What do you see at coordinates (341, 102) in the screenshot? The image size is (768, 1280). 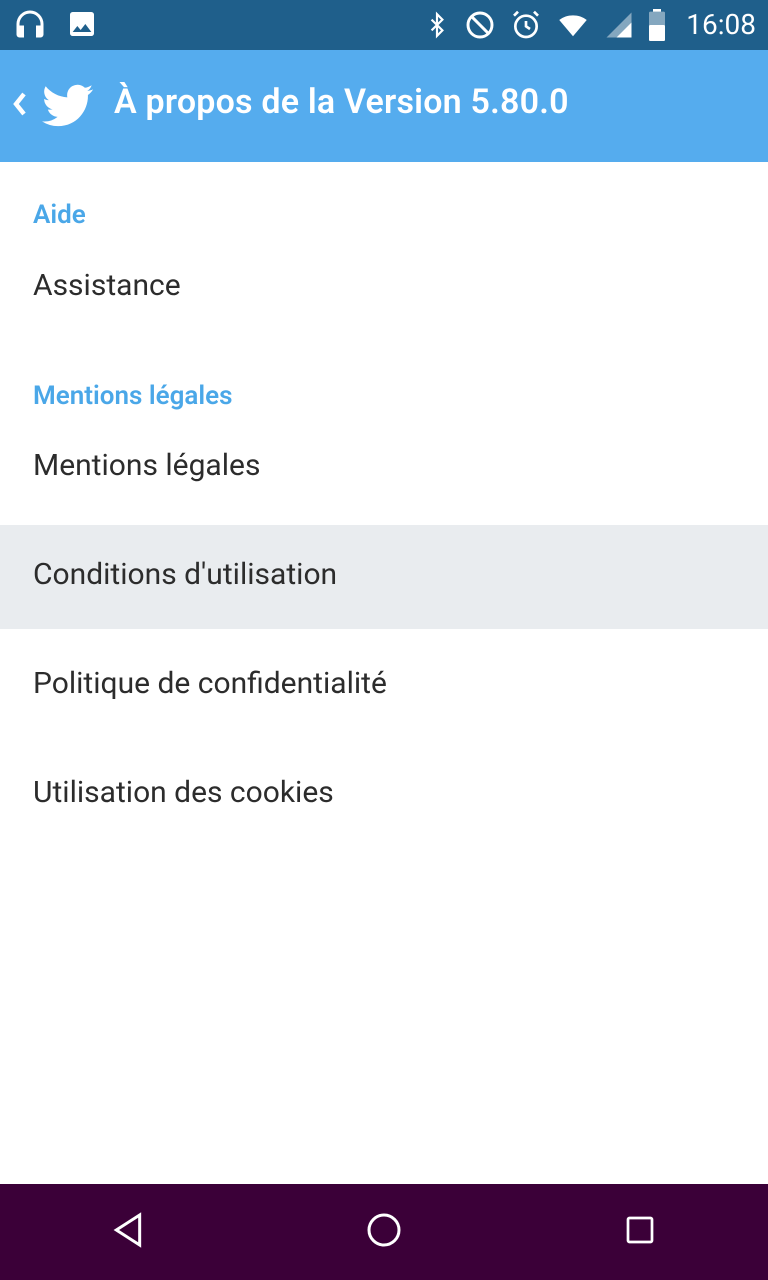 I see `page-title: À propos de la Version 5.80.0` at bounding box center [341, 102].